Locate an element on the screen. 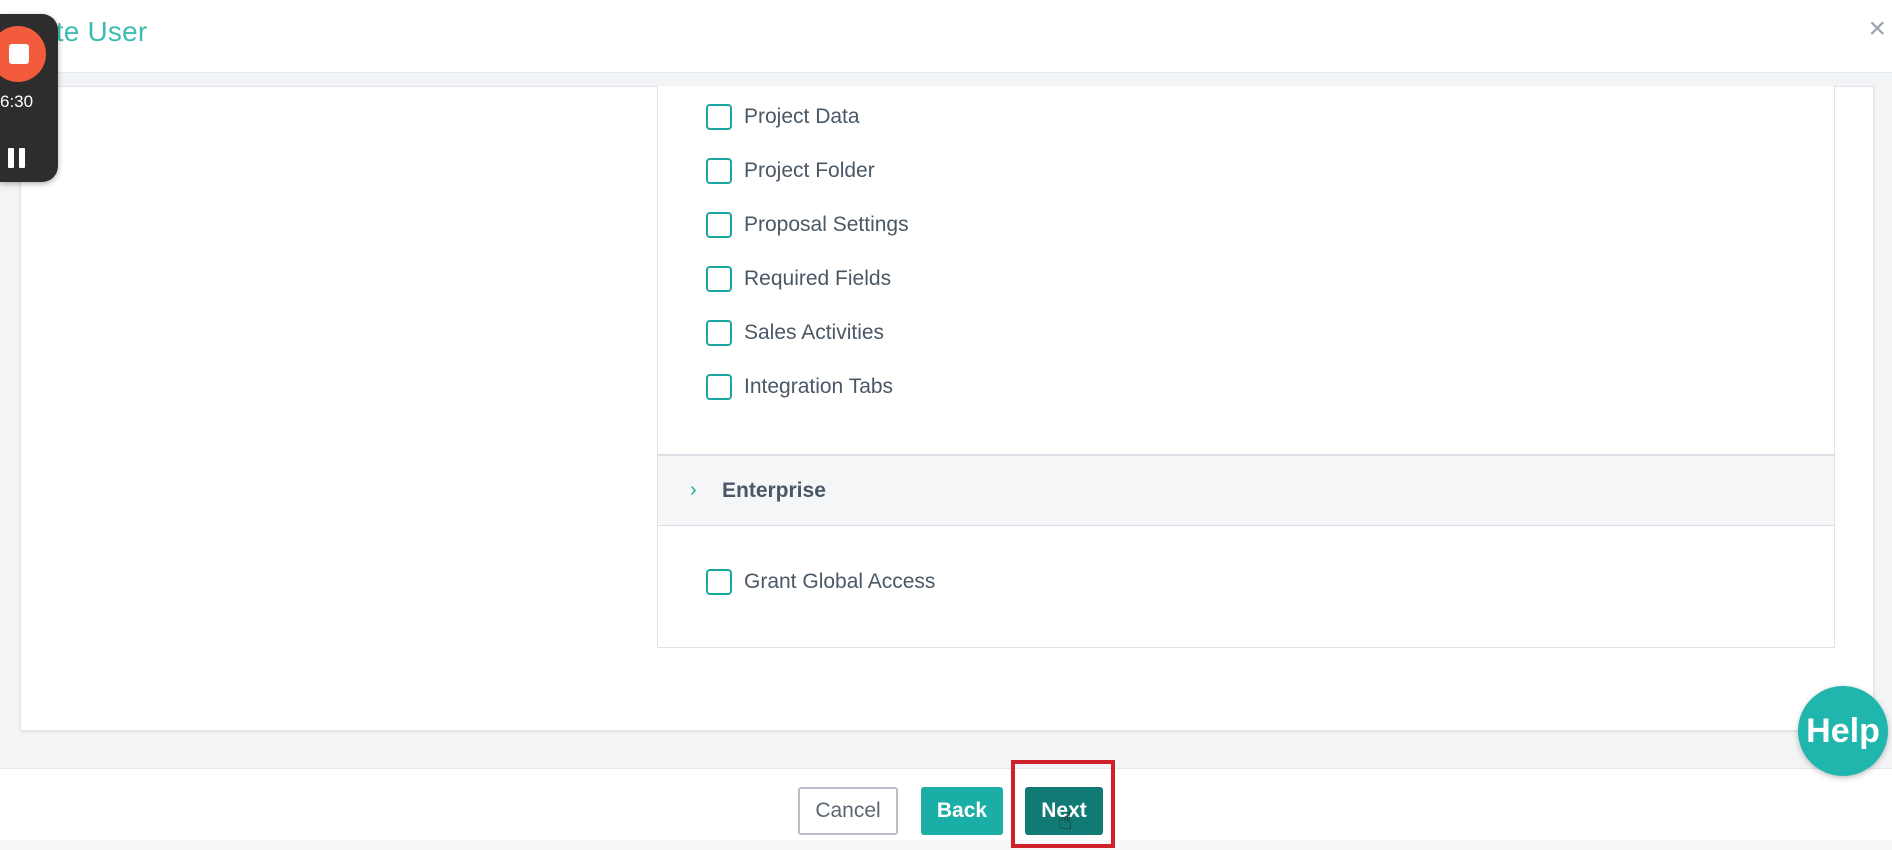 This screenshot has width=1892, height=850. permission-row-proposal-settings: Proposal Settings is located at coordinates (807, 225).